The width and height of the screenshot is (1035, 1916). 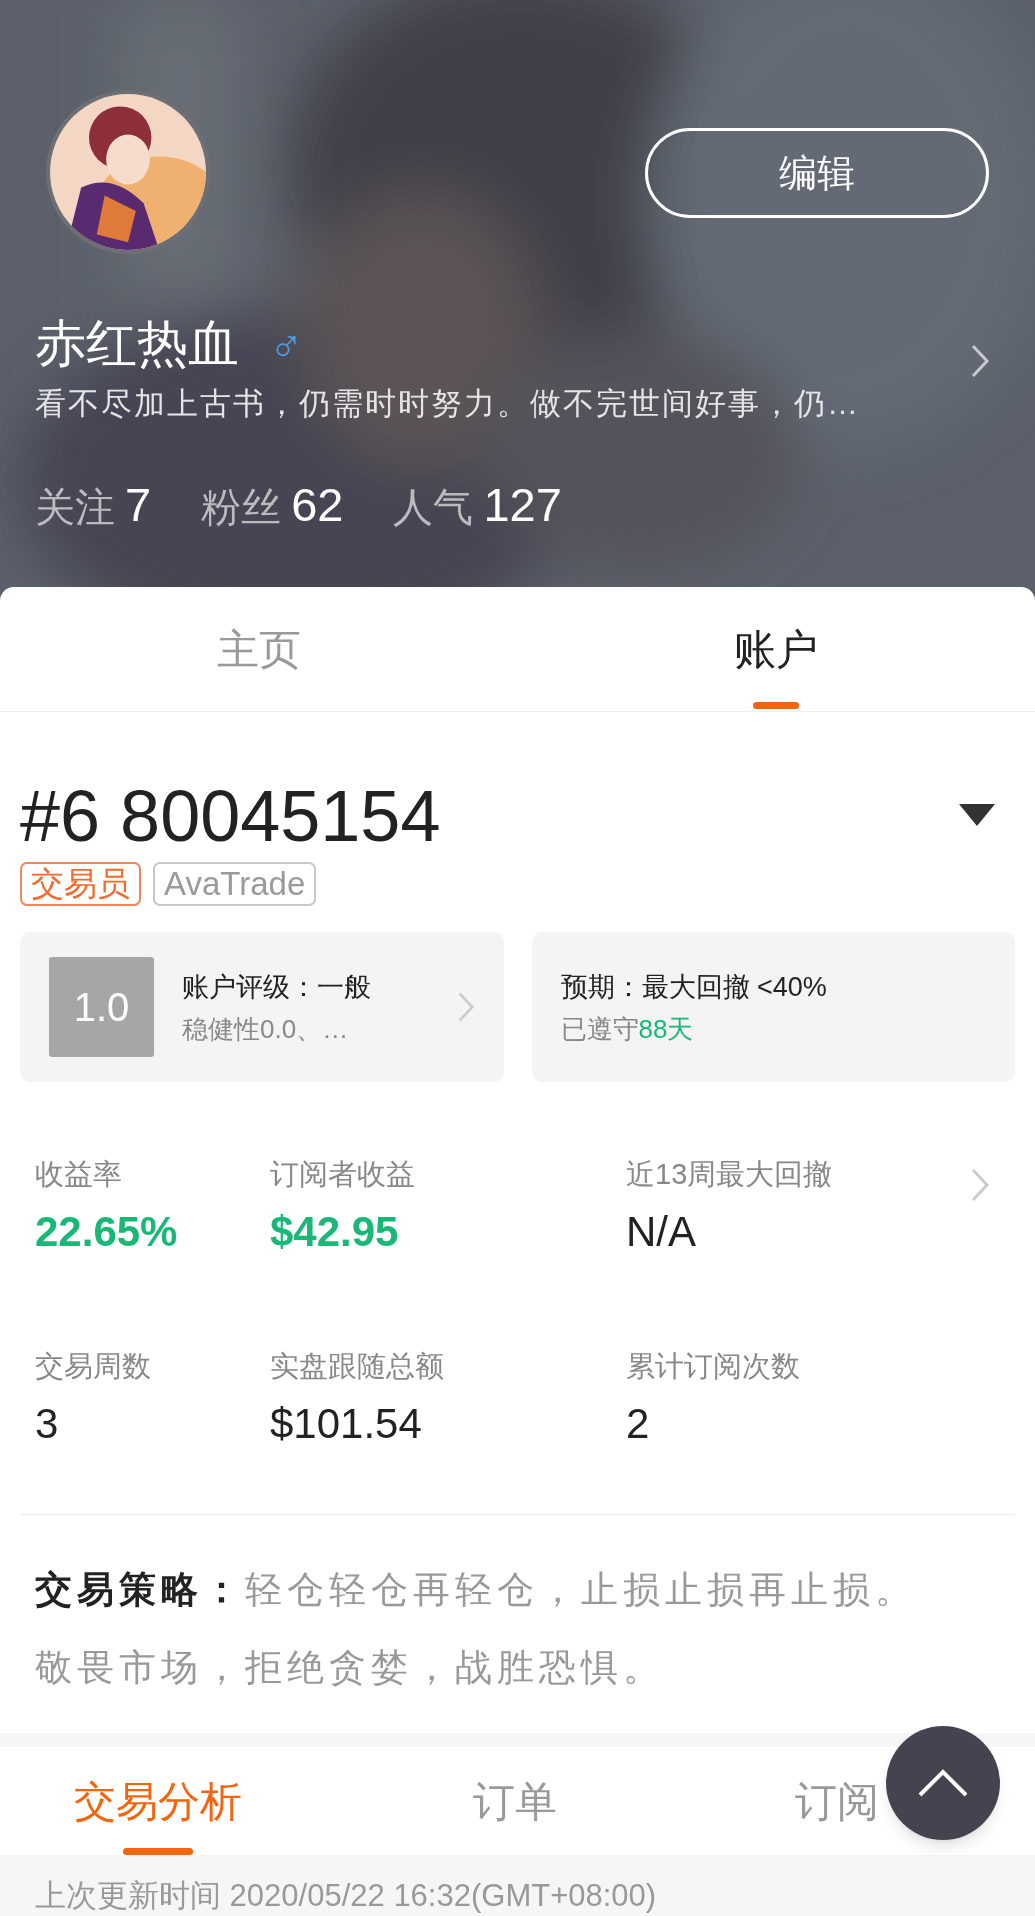 What do you see at coordinates (47, 1424) in the screenshot?
I see `metric-value: 3` at bounding box center [47, 1424].